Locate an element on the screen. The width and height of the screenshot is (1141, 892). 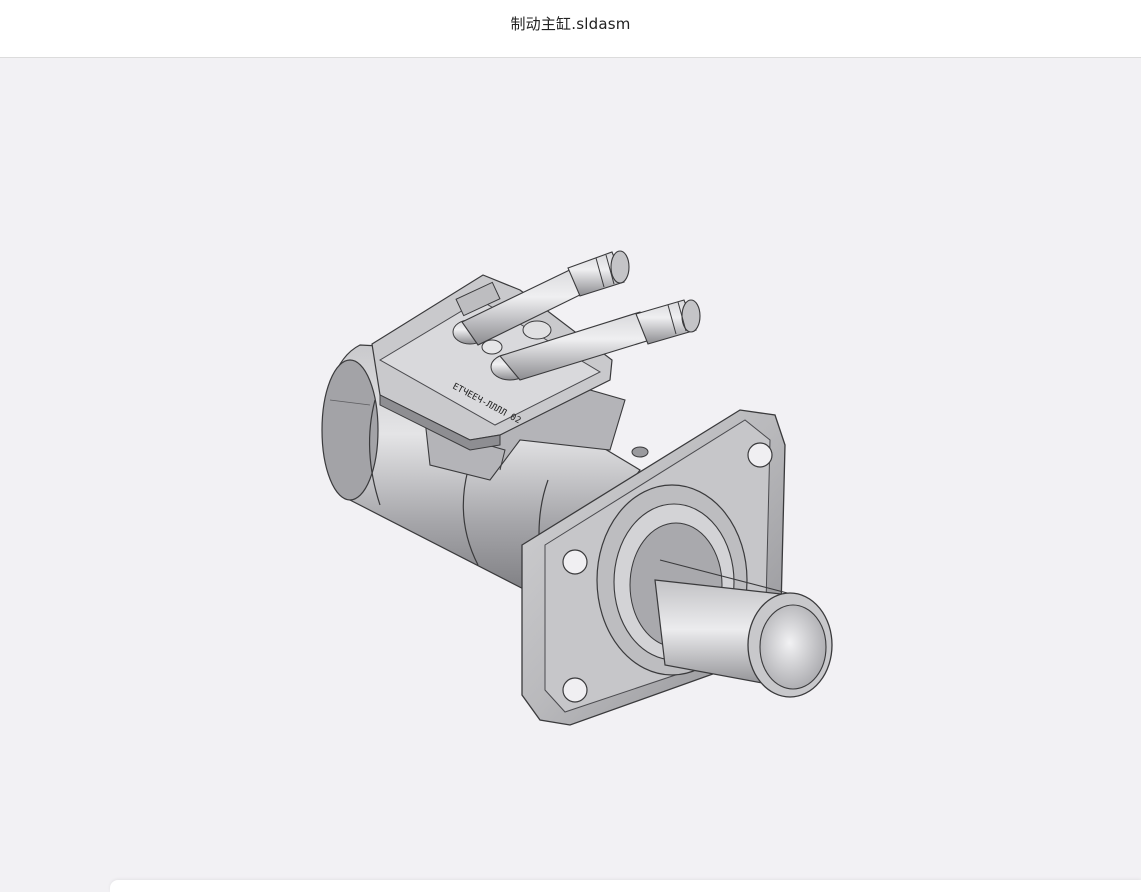
title-bar: 制动主缸.sldasm is located at coordinates (570, 29).